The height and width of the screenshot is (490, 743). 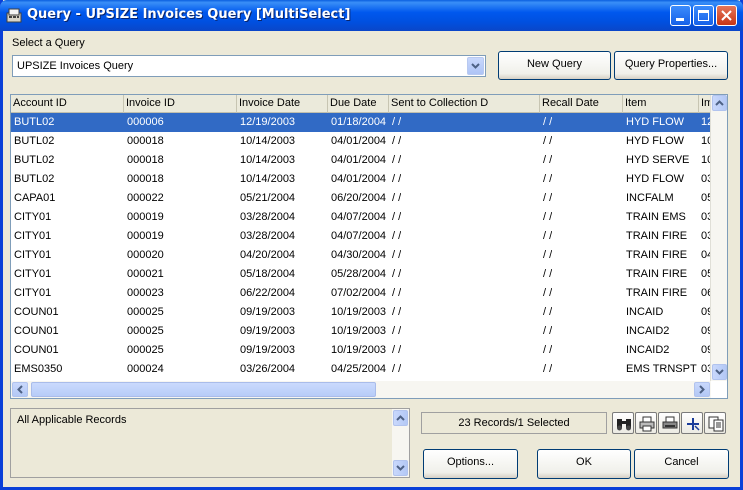 What do you see at coordinates (249, 66) in the screenshot?
I see `query-select: UPSIZE Invoices Query` at bounding box center [249, 66].